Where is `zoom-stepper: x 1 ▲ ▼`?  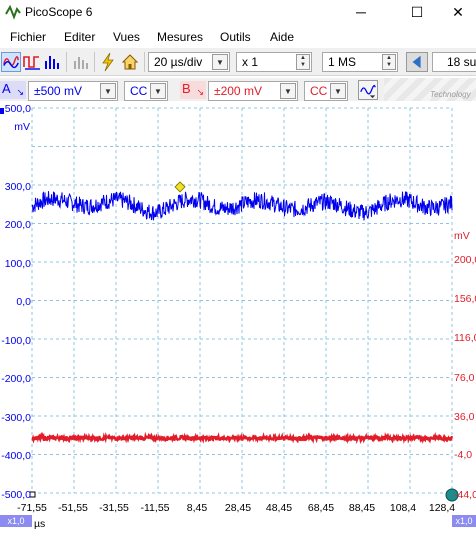
zoom-stepper: x 1 ▲ ▼ is located at coordinates (274, 62).